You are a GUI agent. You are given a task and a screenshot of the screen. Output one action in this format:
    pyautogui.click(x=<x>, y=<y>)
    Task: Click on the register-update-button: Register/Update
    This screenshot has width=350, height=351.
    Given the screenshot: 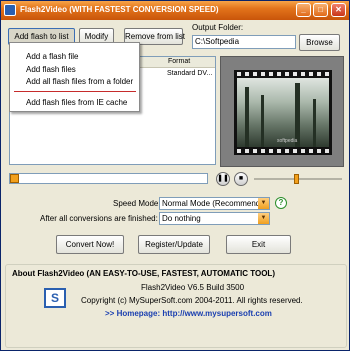 What is the action you would take?
    pyautogui.click(x=174, y=244)
    